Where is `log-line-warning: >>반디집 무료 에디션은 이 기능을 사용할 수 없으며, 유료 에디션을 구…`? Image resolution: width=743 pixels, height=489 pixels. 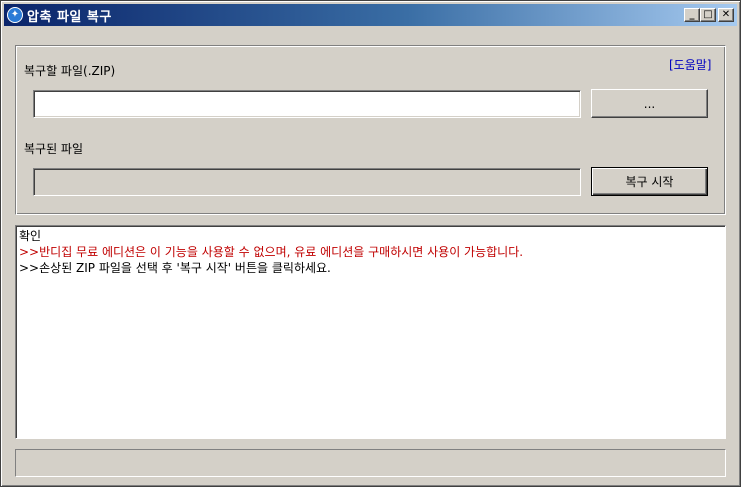
log-line-warning: >>반디집 무료 에디션은 이 기능을 사용할 수 없으며, 유료 에디션을 구… is located at coordinates (271, 252).